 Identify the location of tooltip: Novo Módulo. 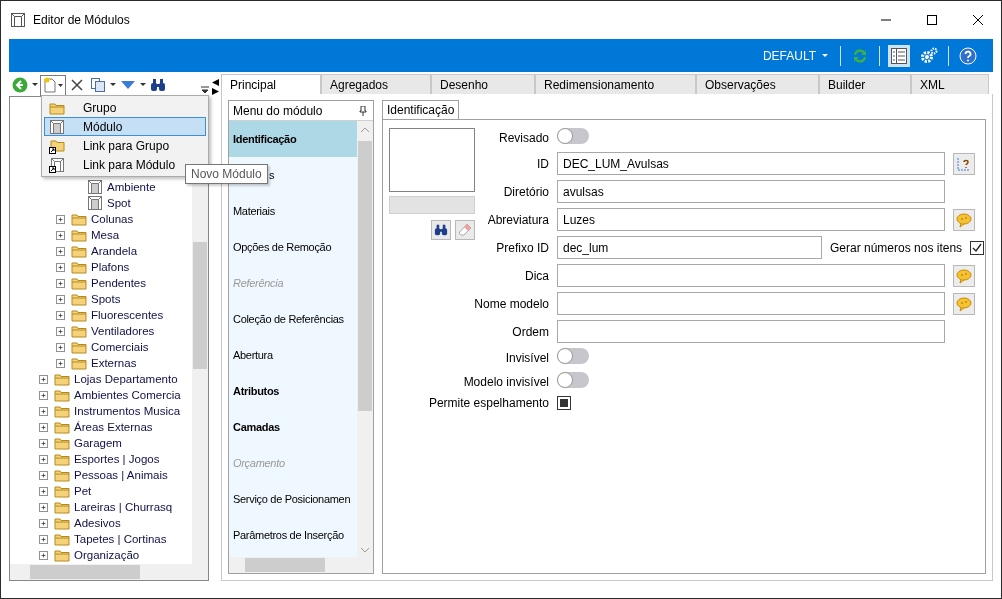
(226, 174).